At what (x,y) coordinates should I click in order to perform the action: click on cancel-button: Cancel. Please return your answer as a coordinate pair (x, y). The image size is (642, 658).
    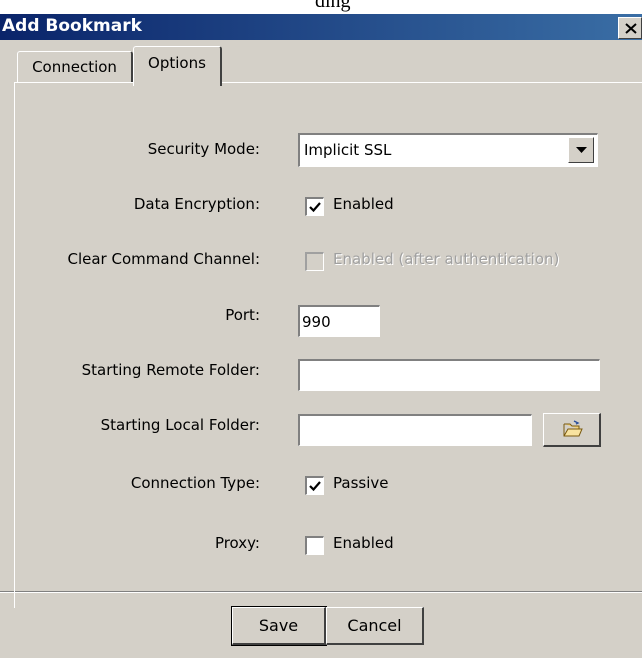
    Looking at the image, I should click on (375, 626).